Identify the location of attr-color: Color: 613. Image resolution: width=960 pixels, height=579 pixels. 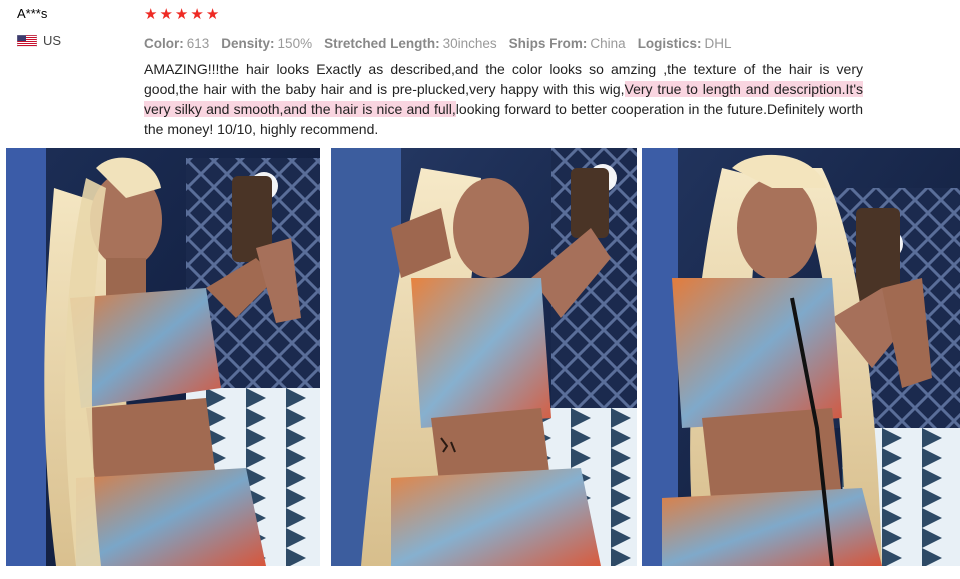
(177, 43).